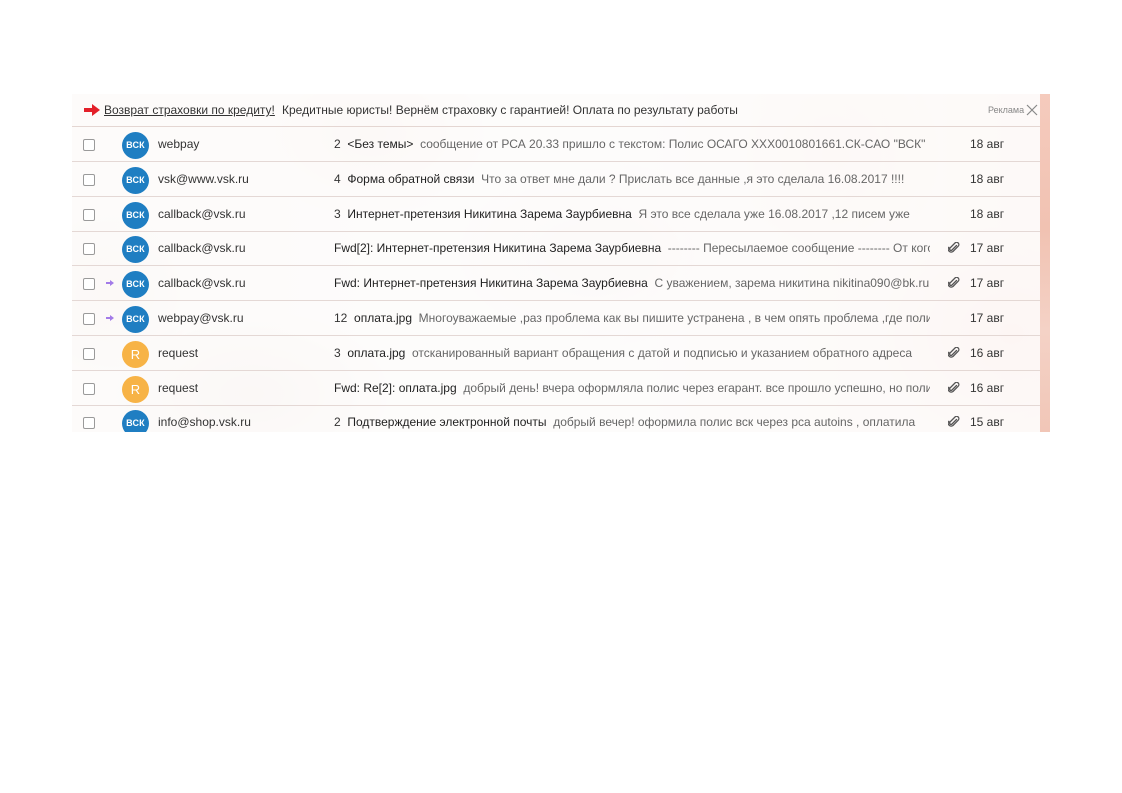 This screenshot has height=793, width=1122. What do you see at coordinates (243, 179) in the screenshot?
I see `sender-name: vsk@www.vsk.ru` at bounding box center [243, 179].